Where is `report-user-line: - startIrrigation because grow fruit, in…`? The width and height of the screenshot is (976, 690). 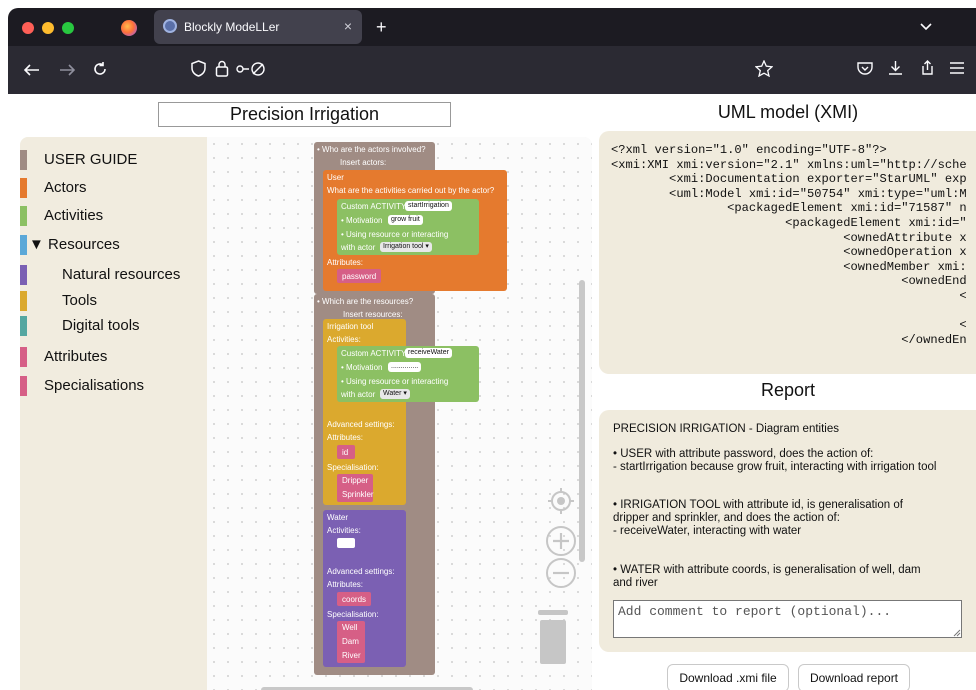
report-user-line: - startIrrigation because grow fruit, in… is located at coordinates (775, 467).